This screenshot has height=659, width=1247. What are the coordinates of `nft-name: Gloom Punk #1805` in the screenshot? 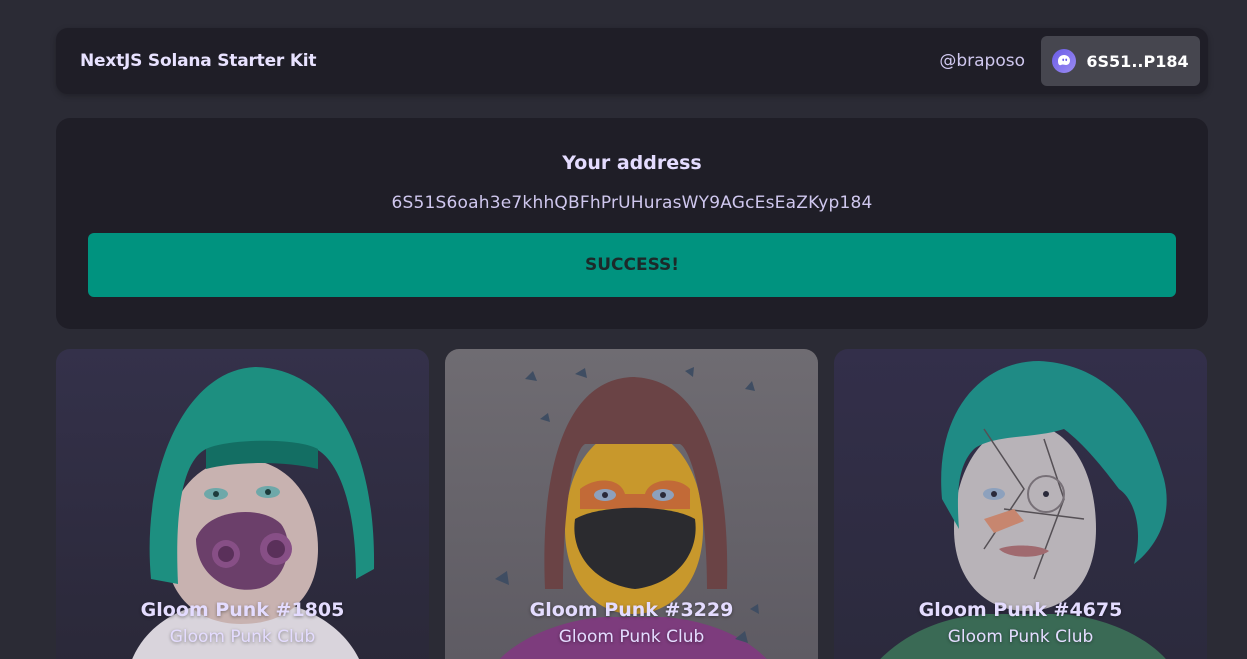 It's located at (242, 610).